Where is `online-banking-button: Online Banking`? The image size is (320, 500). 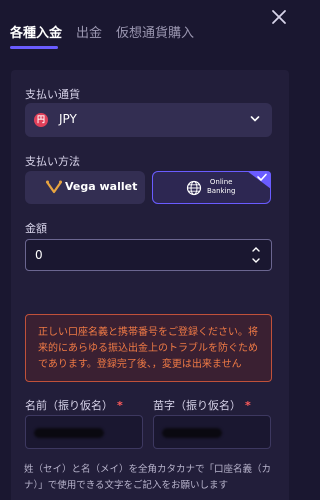
online-banking-button: Online Banking is located at coordinates (211, 187).